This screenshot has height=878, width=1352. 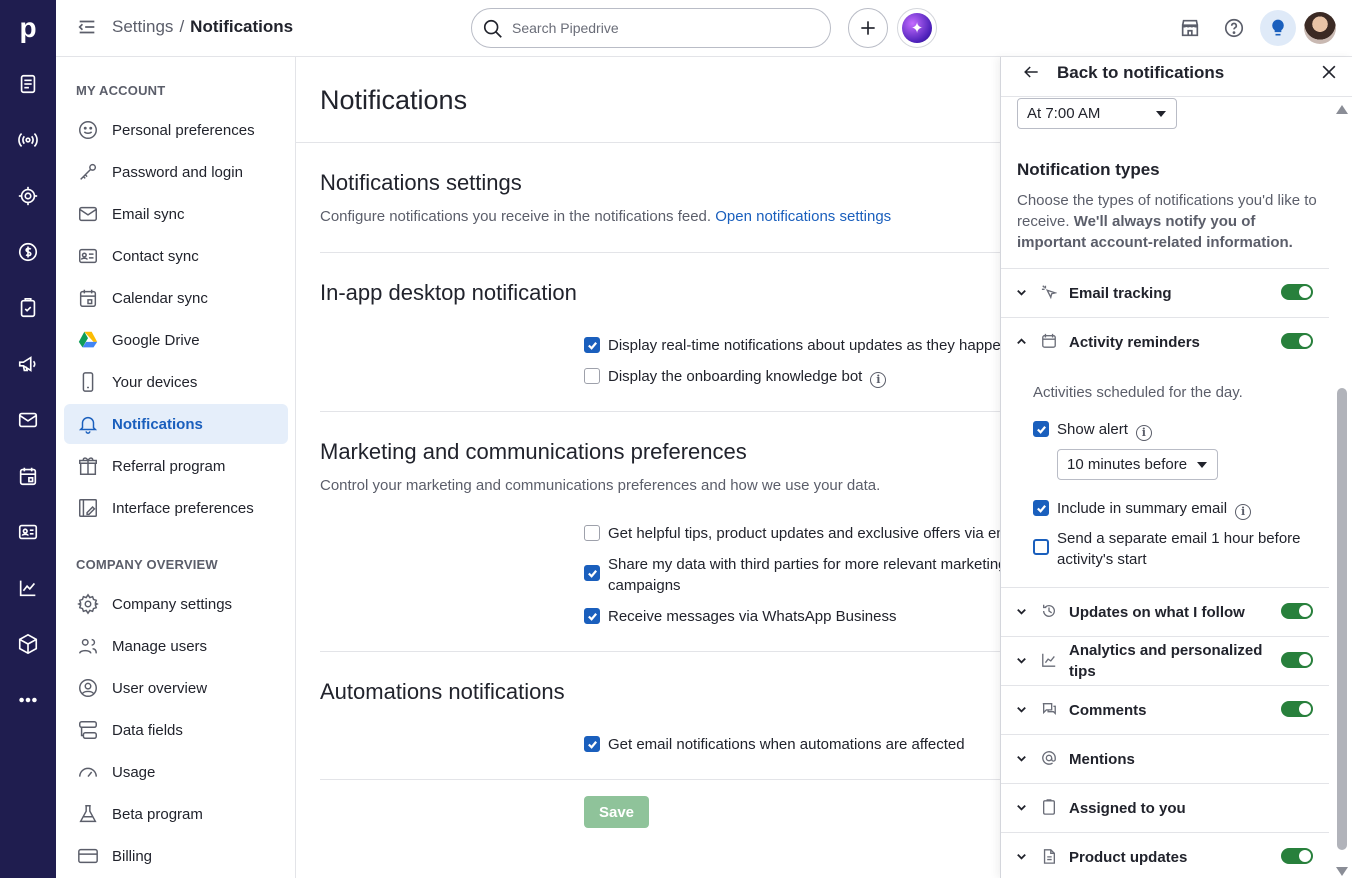 What do you see at coordinates (176, 646) in the screenshot?
I see `sidebar-item-manage-users: Manage users` at bounding box center [176, 646].